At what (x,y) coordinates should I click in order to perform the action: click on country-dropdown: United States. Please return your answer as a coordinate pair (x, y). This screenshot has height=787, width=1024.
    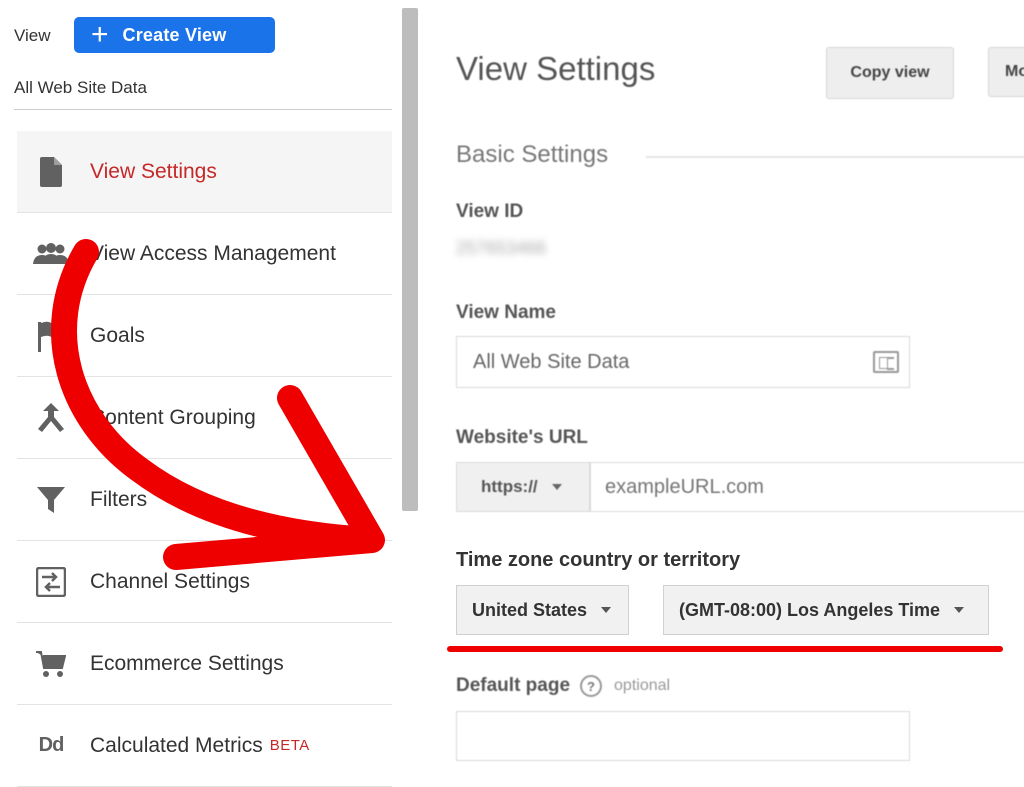
    Looking at the image, I should click on (542, 610).